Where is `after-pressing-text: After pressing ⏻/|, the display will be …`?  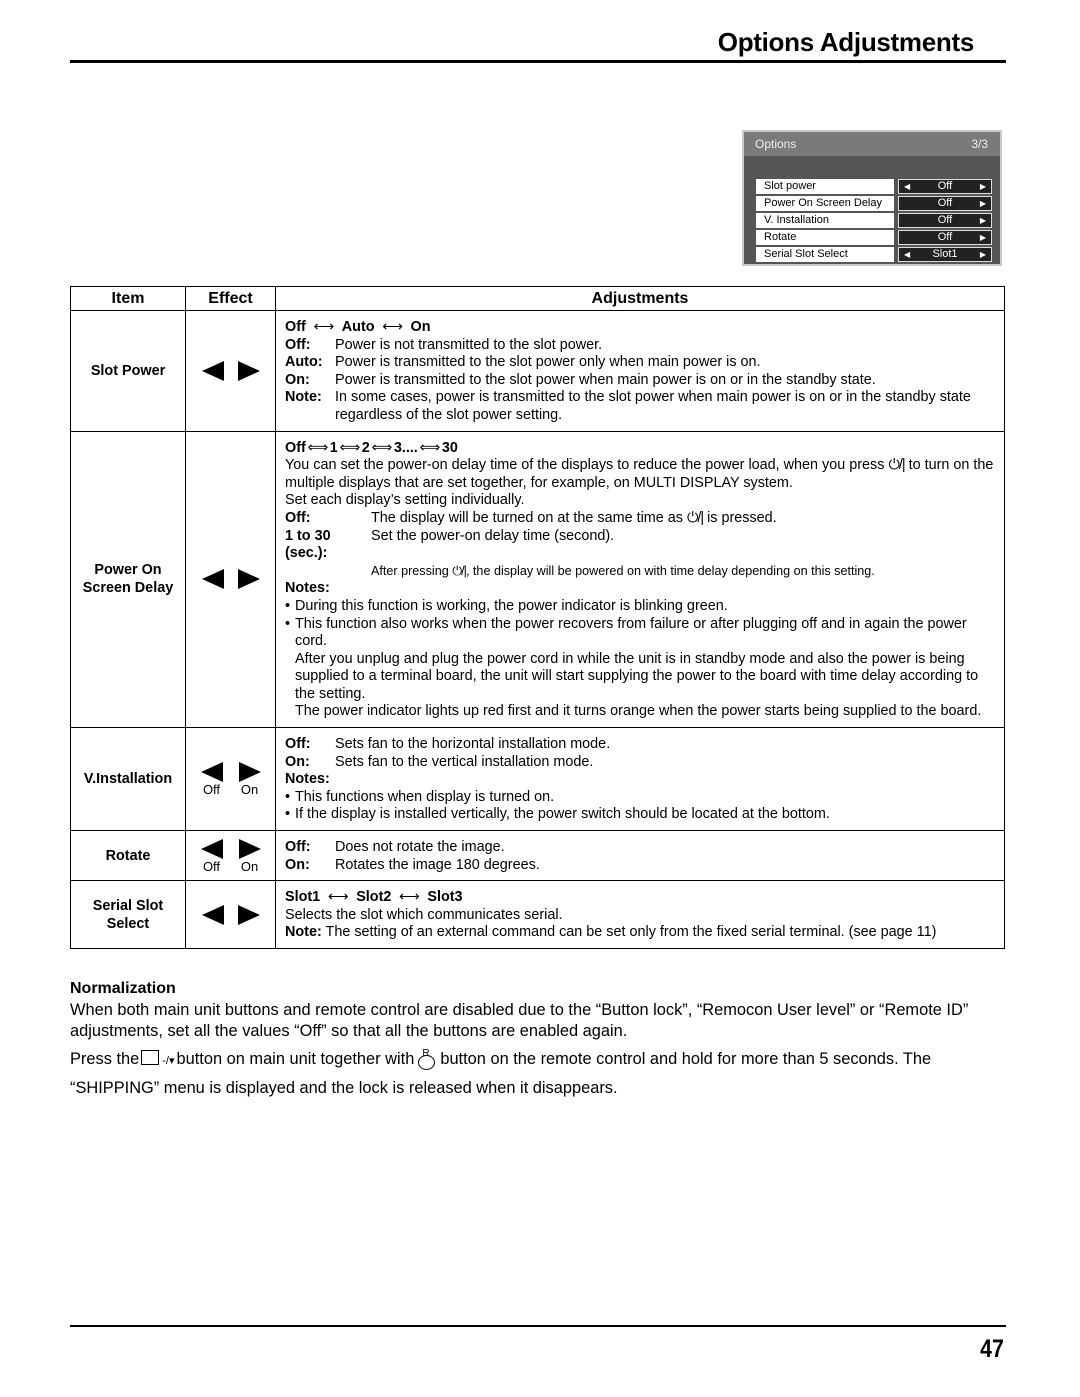
after-pressing-text: After pressing ⏻/|, the display will be … is located at coordinates (641, 572).